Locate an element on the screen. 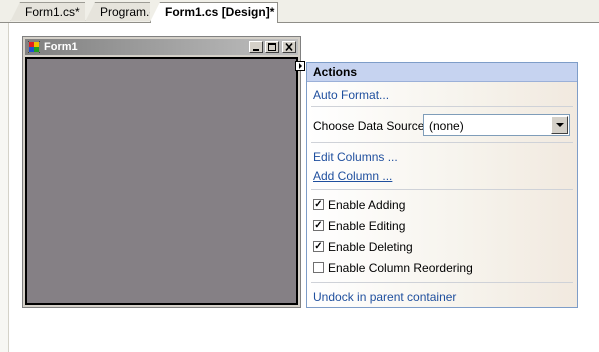 The height and width of the screenshot is (352, 599). tab-form1-cs: Form1.cs* is located at coordinates (48, 12).